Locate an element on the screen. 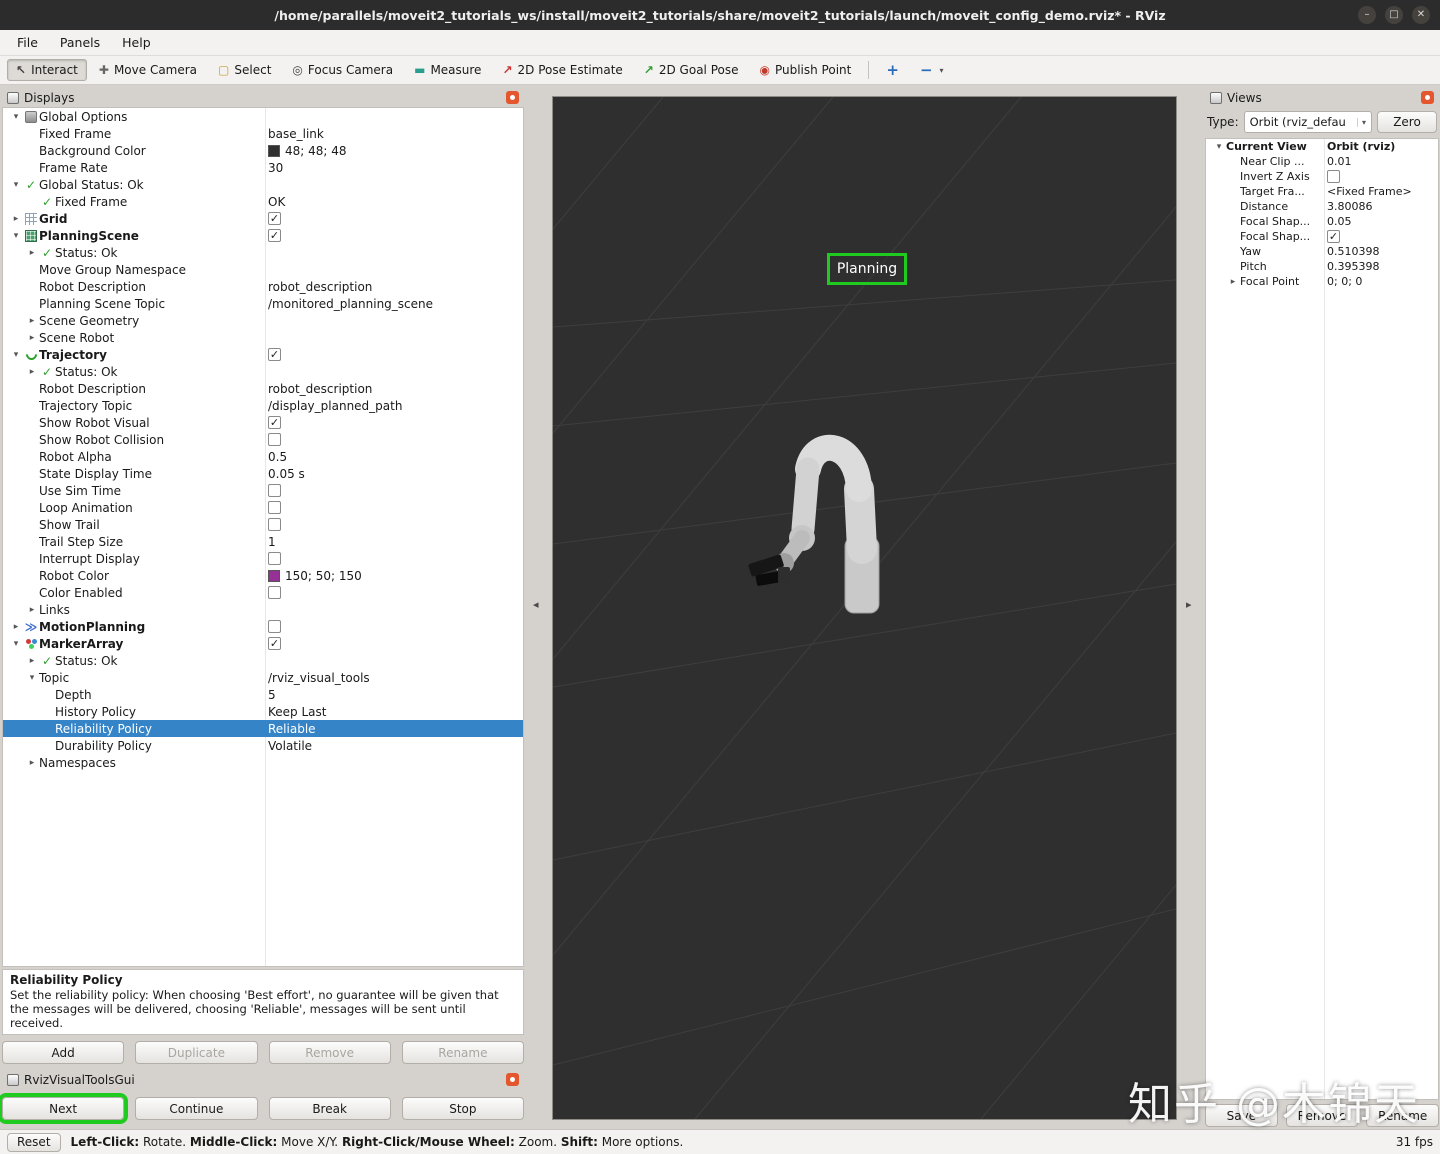 The height and width of the screenshot is (1154, 1440). continue-button: Continue is located at coordinates (196, 1108).